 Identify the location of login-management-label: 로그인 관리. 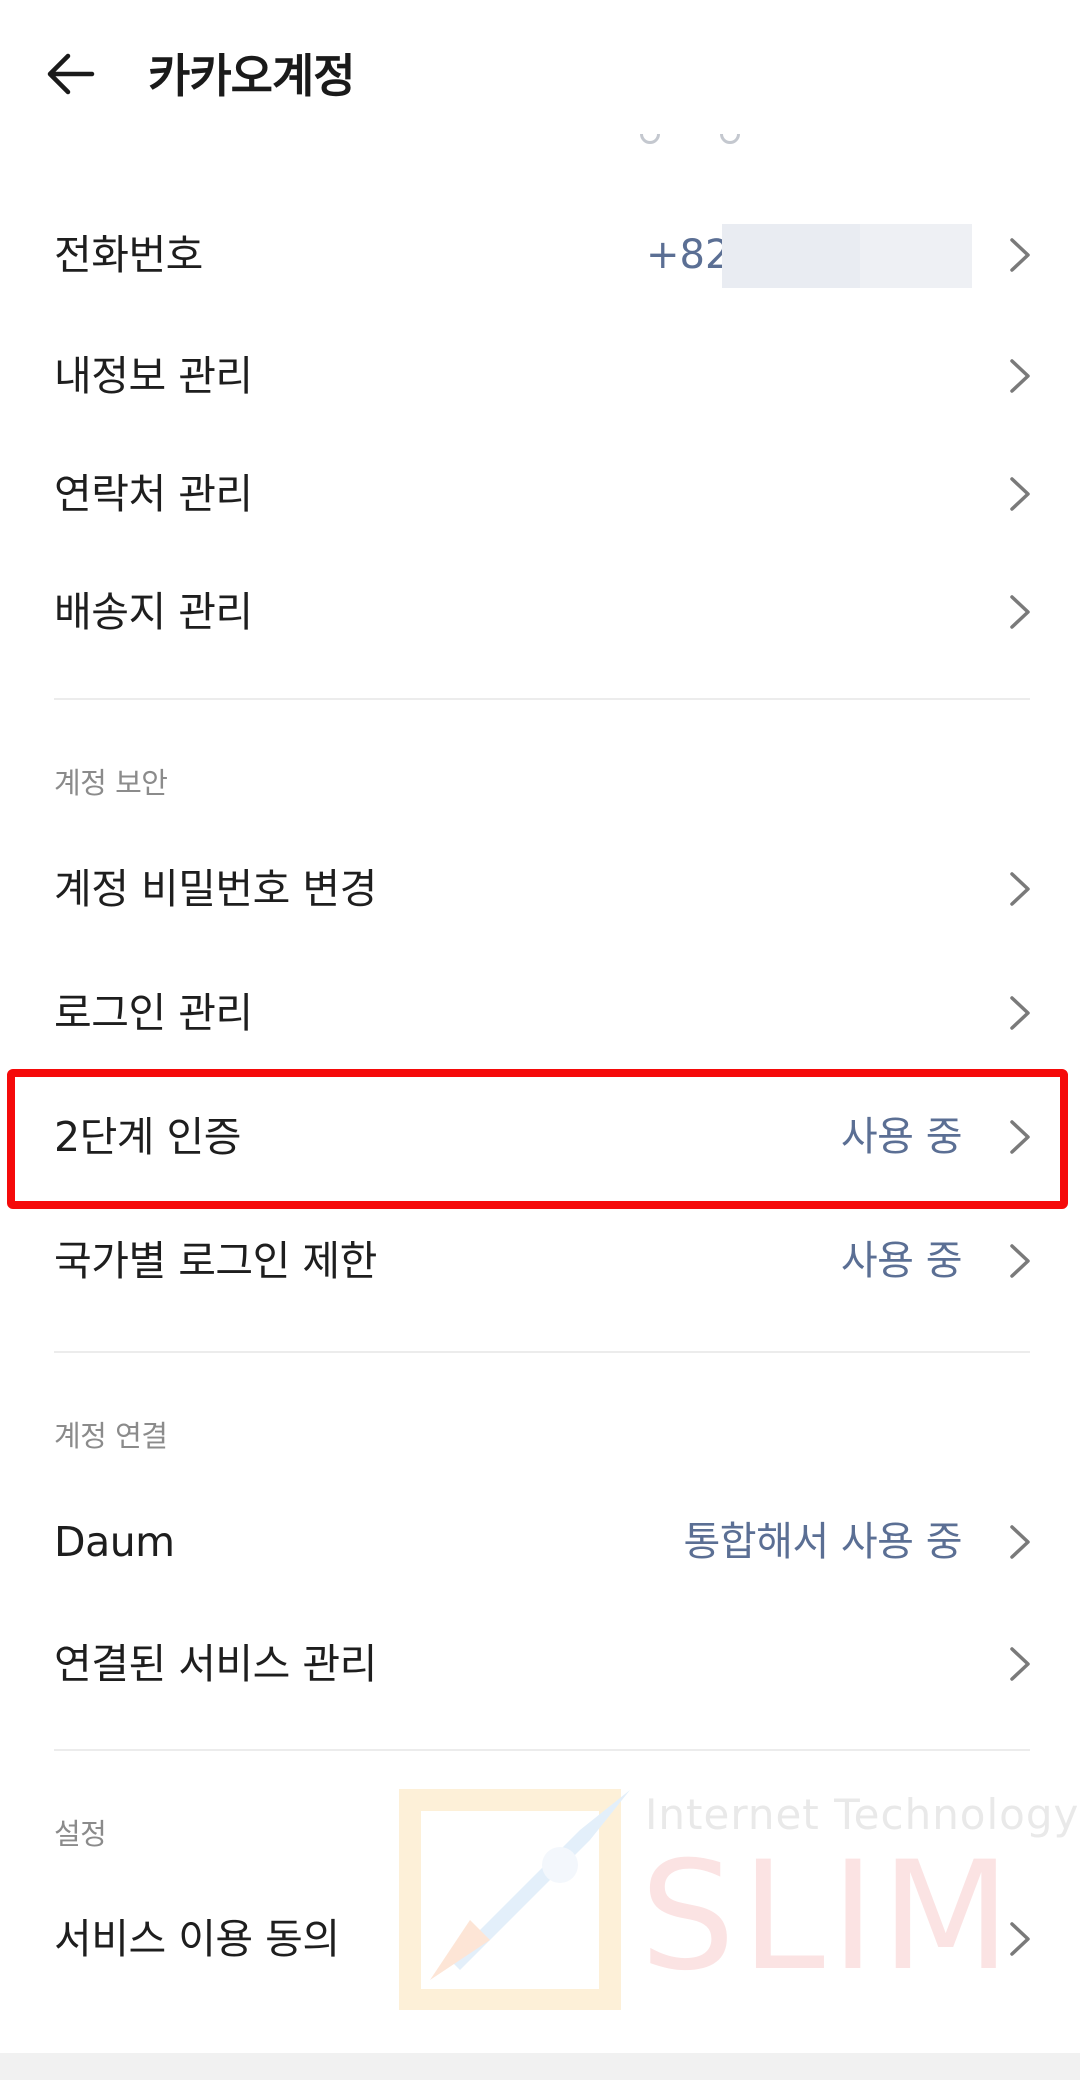
(153, 1013).